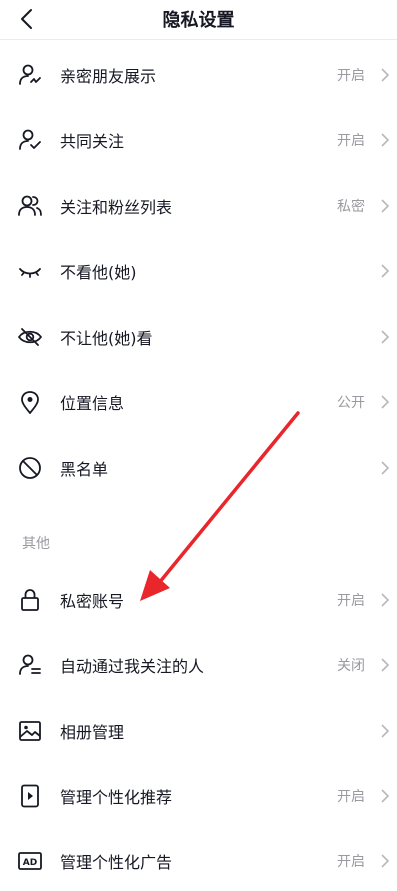 This screenshot has height=891, width=397. I want to click on header-divider, so click(198, 39).